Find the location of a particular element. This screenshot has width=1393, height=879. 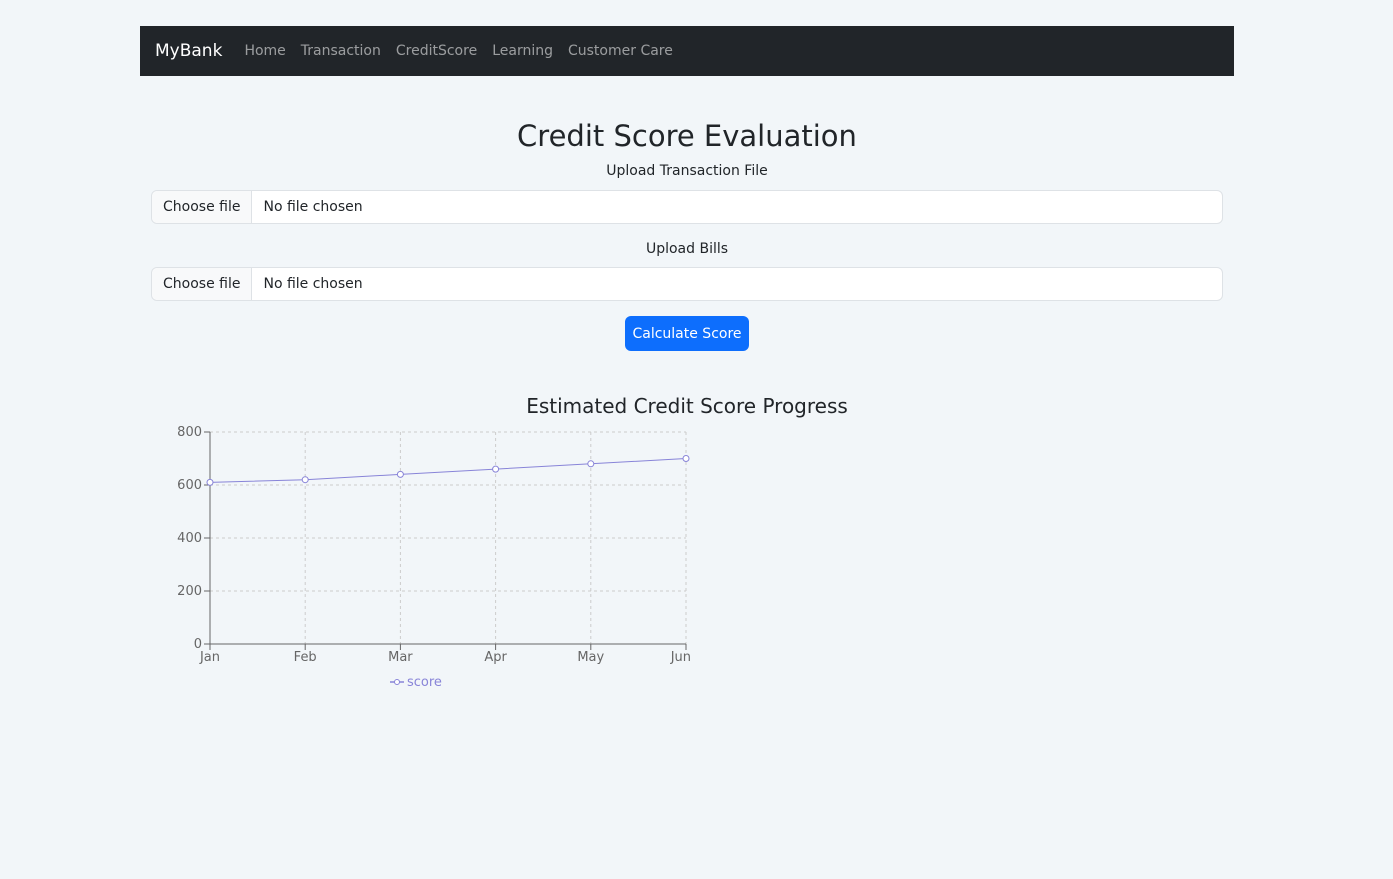

chart-title: Estimated Credit Score Progress is located at coordinates (687, 406).